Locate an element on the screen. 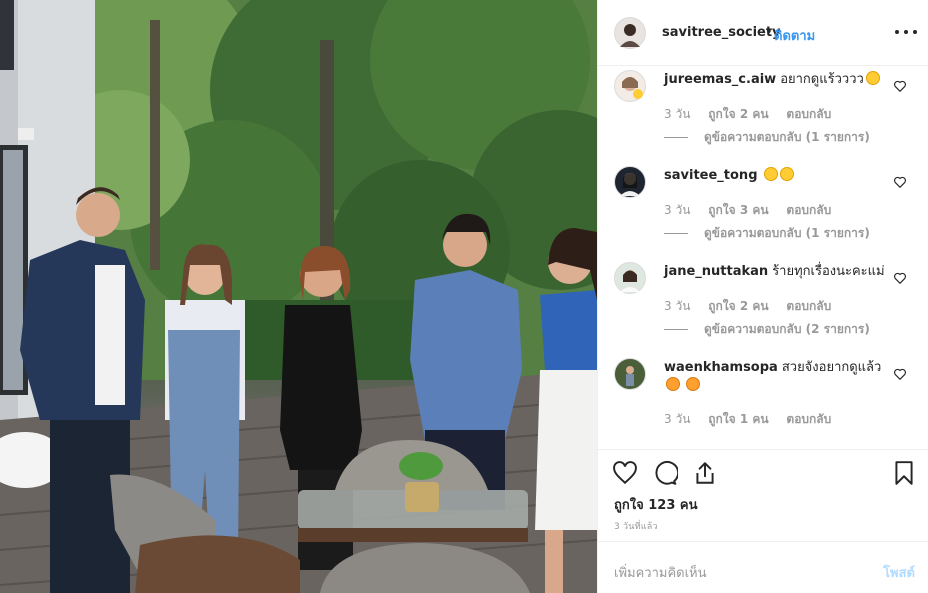 This screenshot has height=593, width=928. post-actions: ถูกใจ 123 คน 3 วันที่แล้ว is located at coordinates (763, 495).